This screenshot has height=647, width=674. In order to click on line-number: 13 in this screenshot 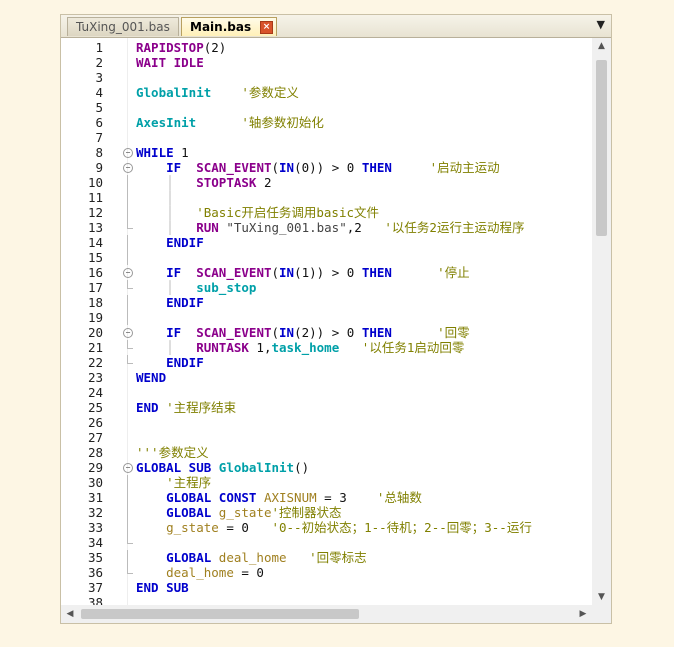, I will do `click(95, 227)`.